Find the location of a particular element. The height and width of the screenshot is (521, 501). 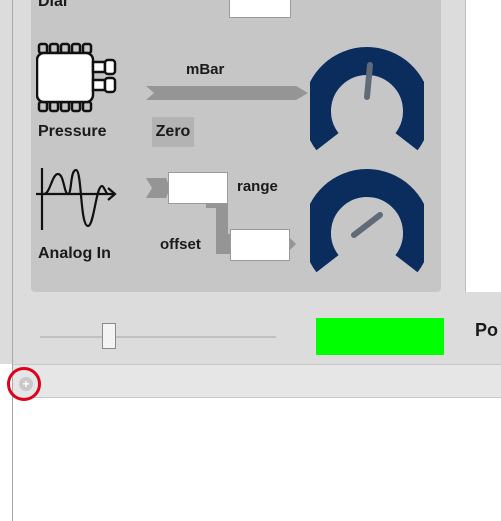

tab-strip is located at coordinates (256, 381).